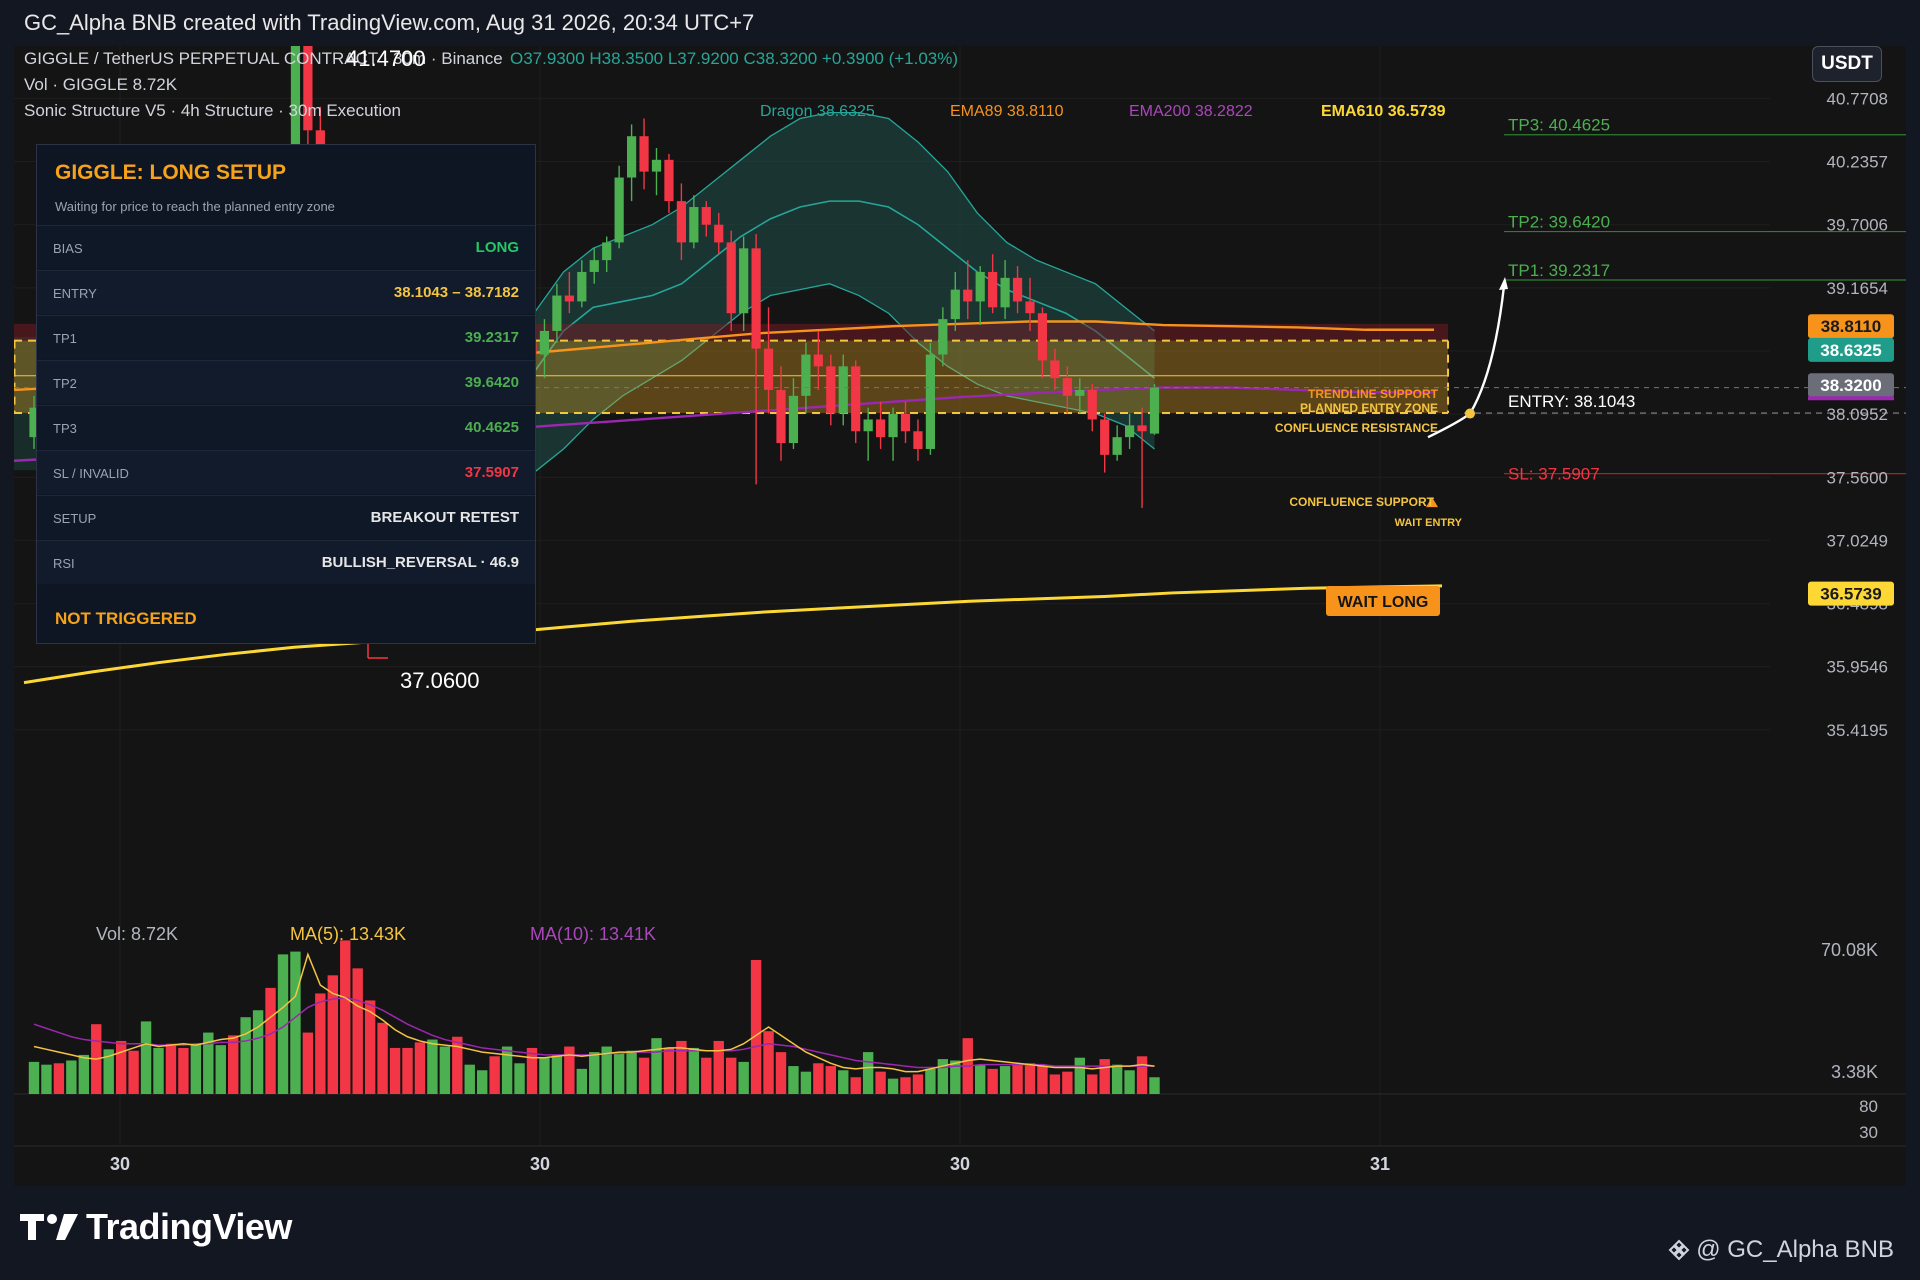 The image size is (1920, 1280). What do you see at coordinates (491, 427) in the screenshot?
I see `panel-row-value: 40.4625` at bounding box center [491, 427].